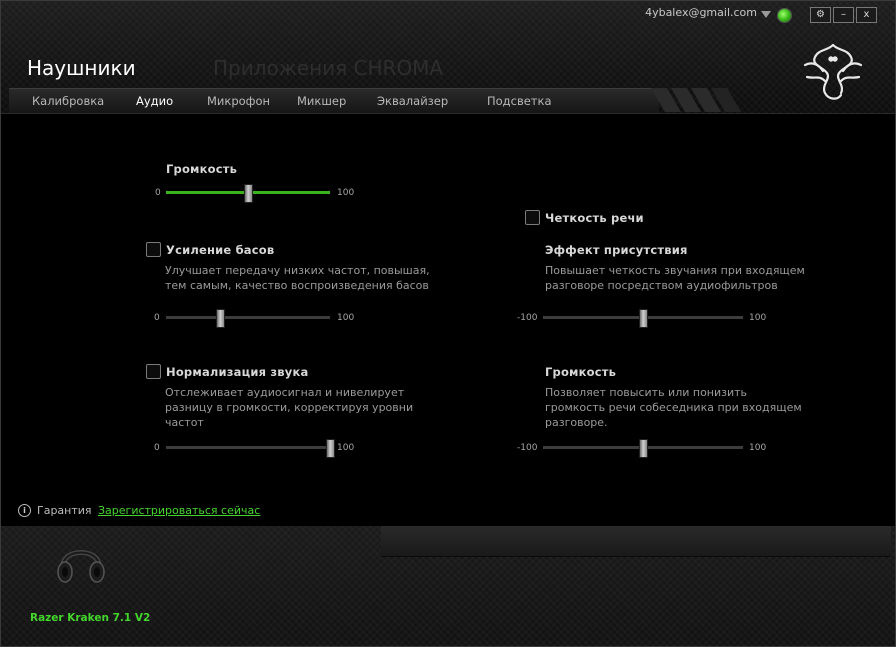 The width and height of the screenshot is (896, 647). I want to click on desc-line: разницу в громкости, корректируя уровни, so click(289, 407).